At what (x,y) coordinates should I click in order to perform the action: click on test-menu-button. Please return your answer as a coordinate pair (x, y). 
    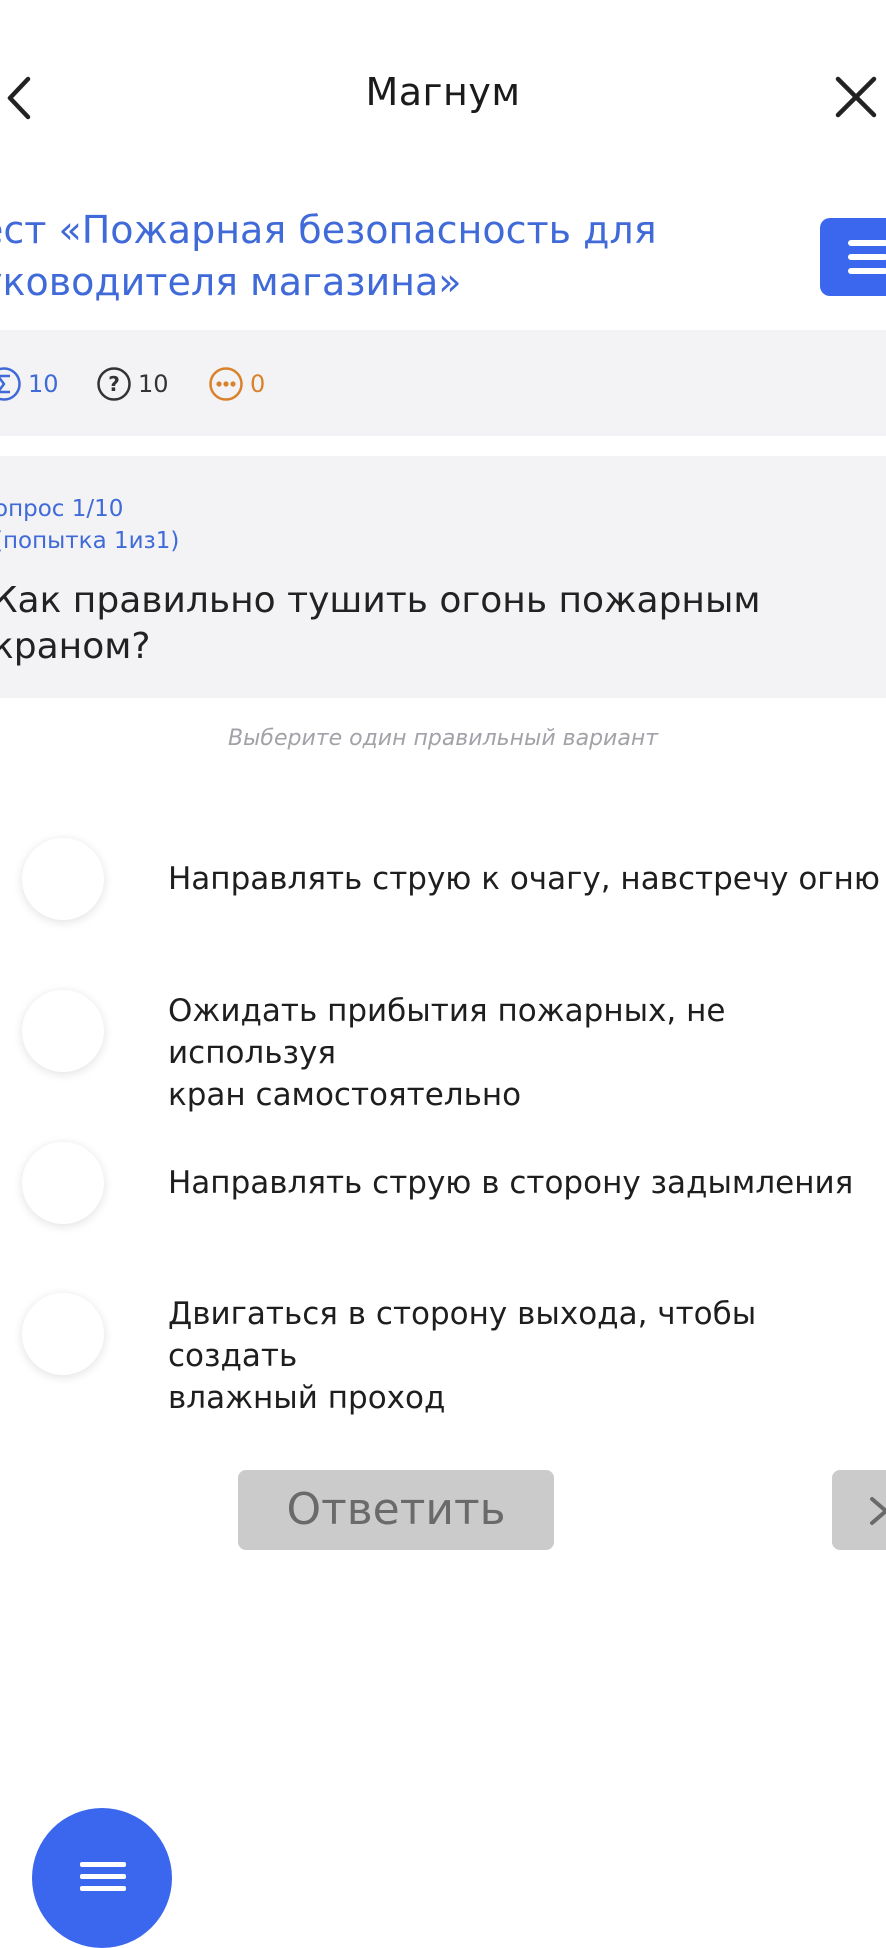
    Looking at the image, I should click on (853, 257).